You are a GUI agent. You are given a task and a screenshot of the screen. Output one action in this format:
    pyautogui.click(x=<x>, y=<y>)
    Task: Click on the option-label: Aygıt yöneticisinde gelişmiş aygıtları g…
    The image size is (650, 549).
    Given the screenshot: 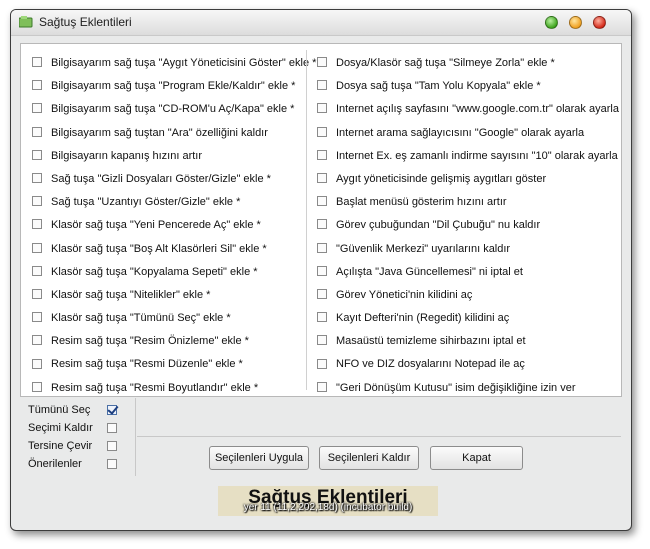 What is the action you would take?
    pyautogui.click(x=441, y=179)
    